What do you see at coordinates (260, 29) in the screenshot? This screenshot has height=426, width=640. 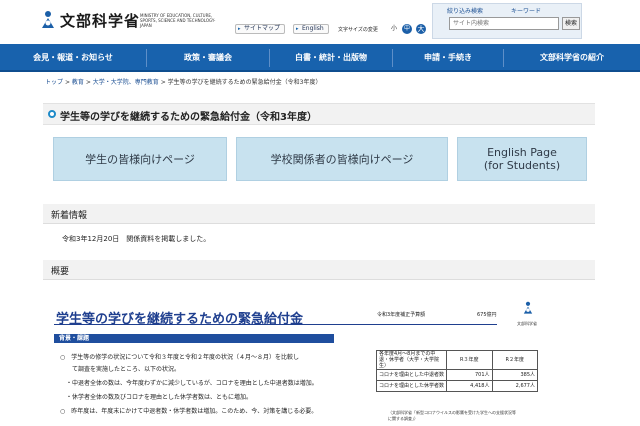 I see `sitemap-link: サイトマップ` at bounding box center [260, 29].